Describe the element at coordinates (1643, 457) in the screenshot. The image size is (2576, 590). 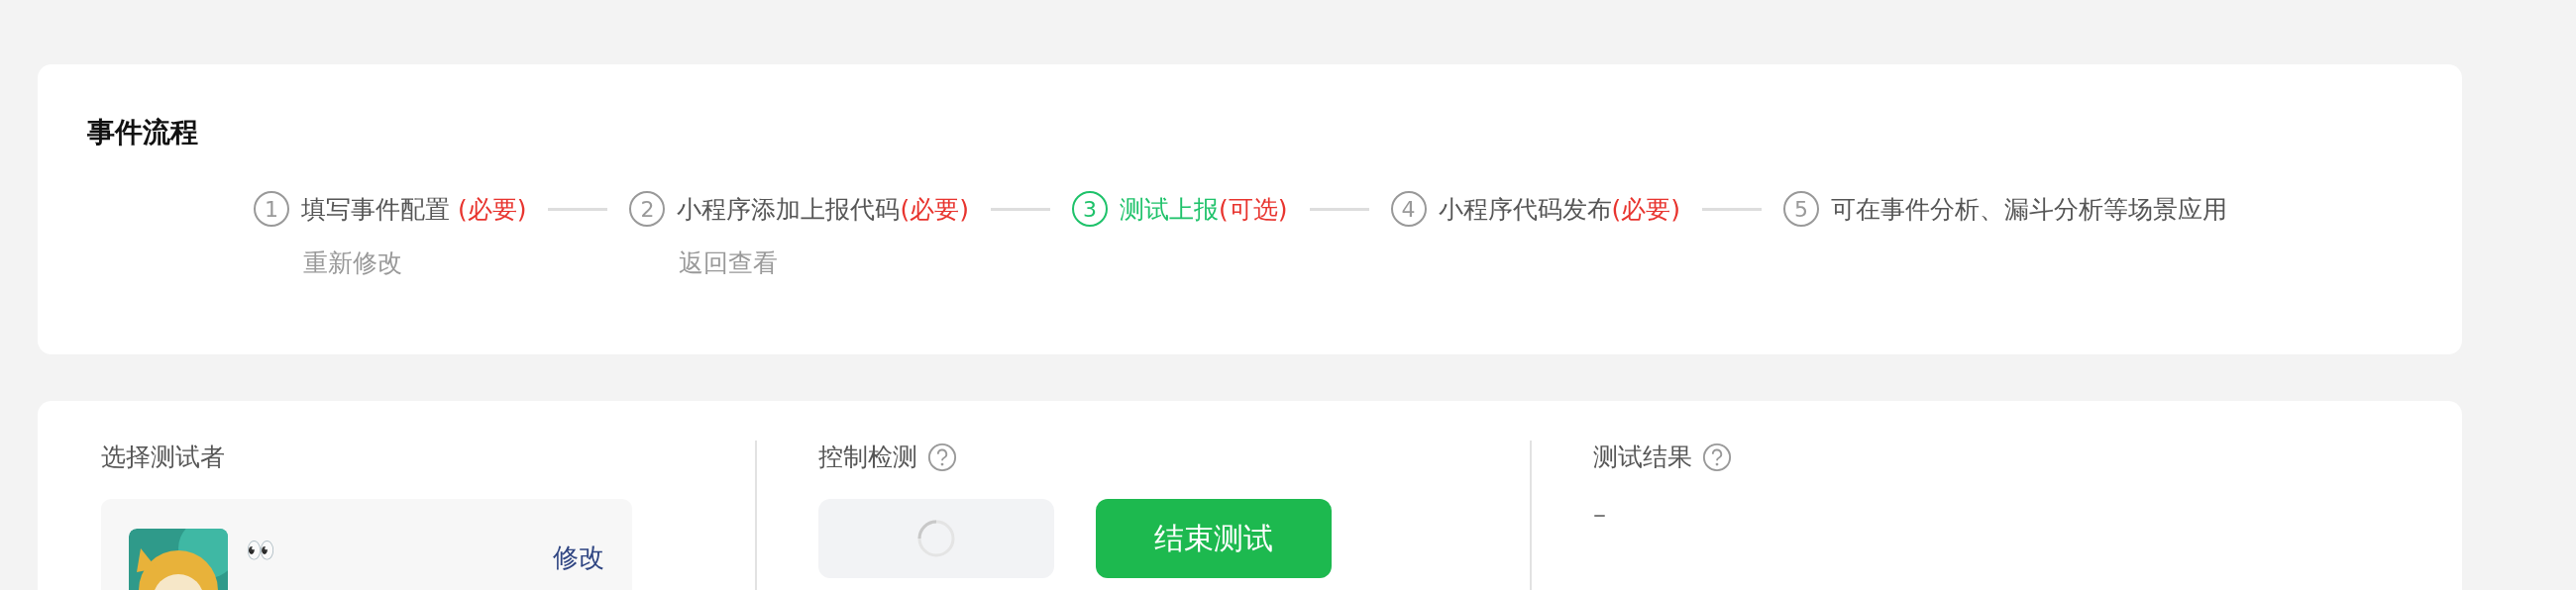
I see `section-title: 测试结果` at that location.